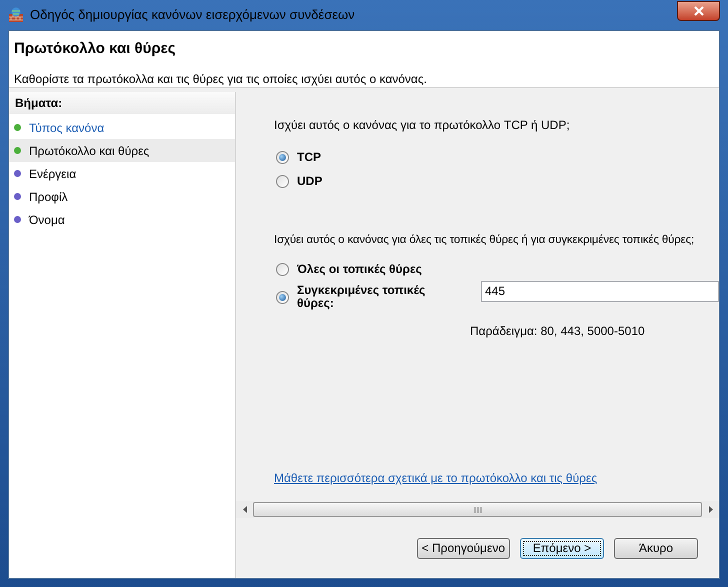 This screenshot has width=728, height=587. I want to click on wizard-button: < Προηγούμενο, so click(463, 548).